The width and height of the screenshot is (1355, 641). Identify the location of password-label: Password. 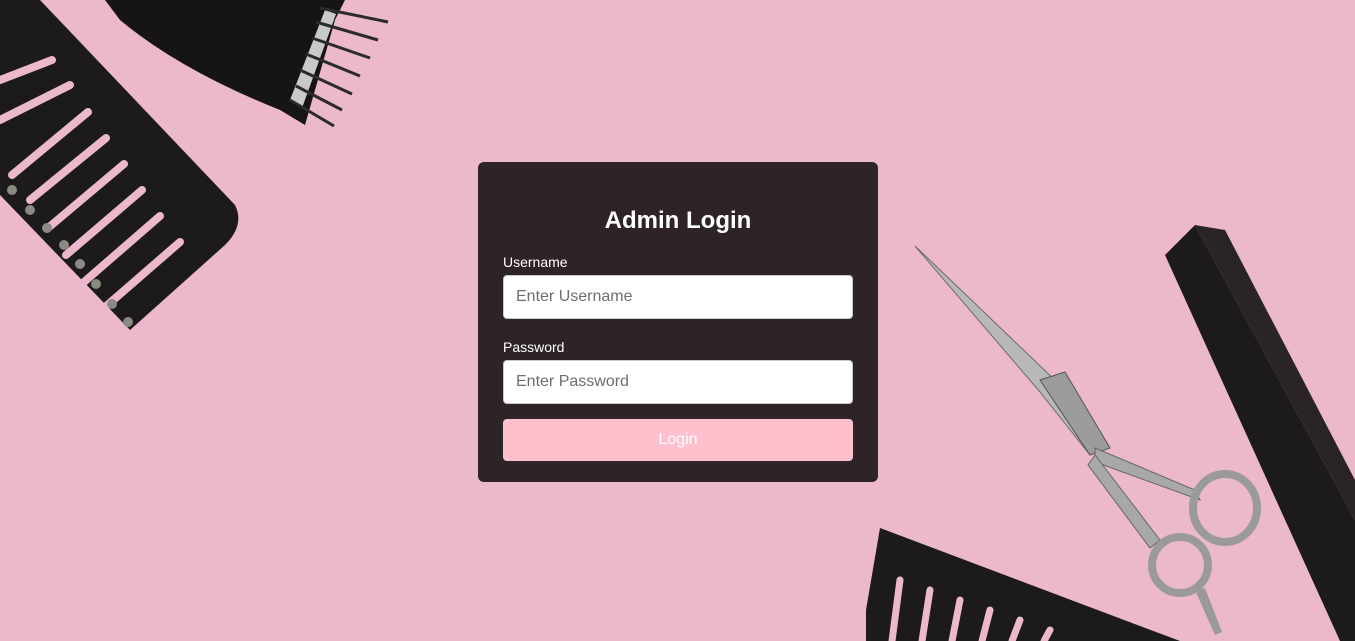
(534, 347).